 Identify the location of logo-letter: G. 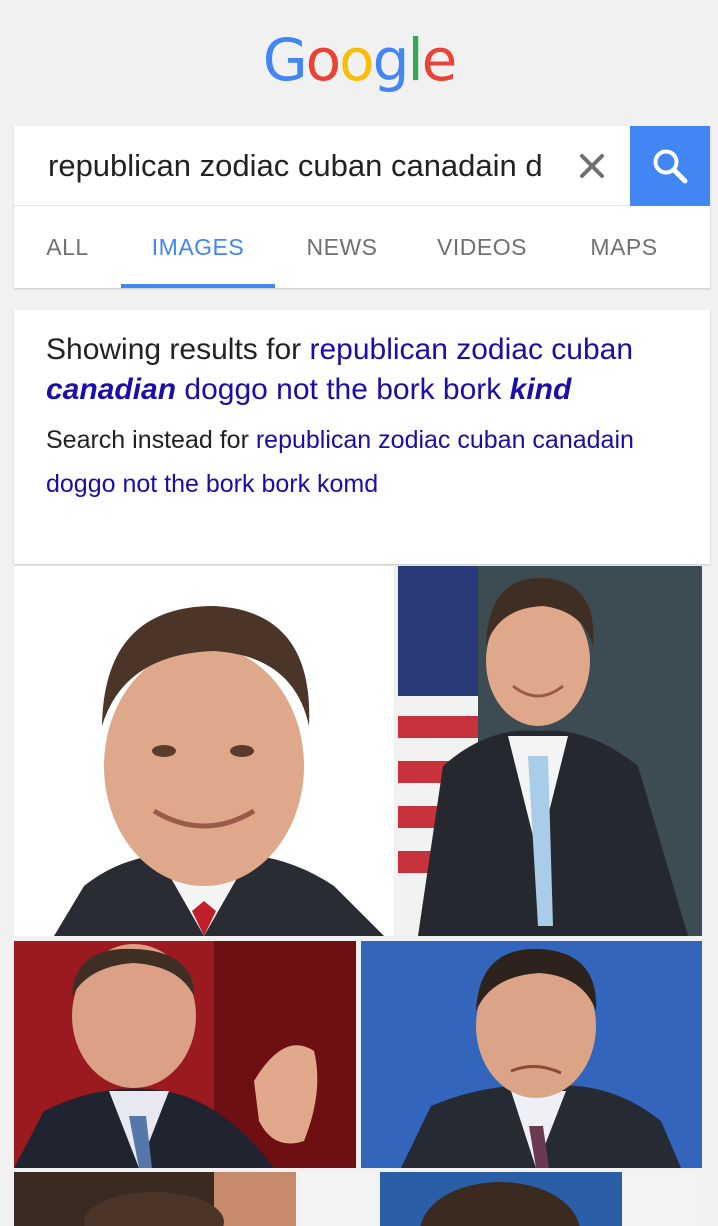
(285, 60).